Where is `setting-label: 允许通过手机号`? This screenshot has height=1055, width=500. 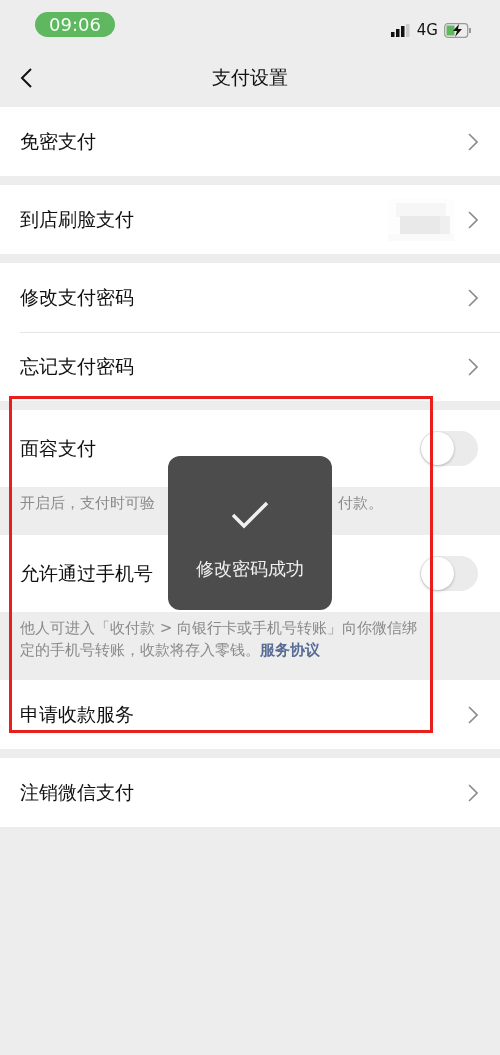 setting-label: 允许通过手机号 is located at coordinates (86, 573).